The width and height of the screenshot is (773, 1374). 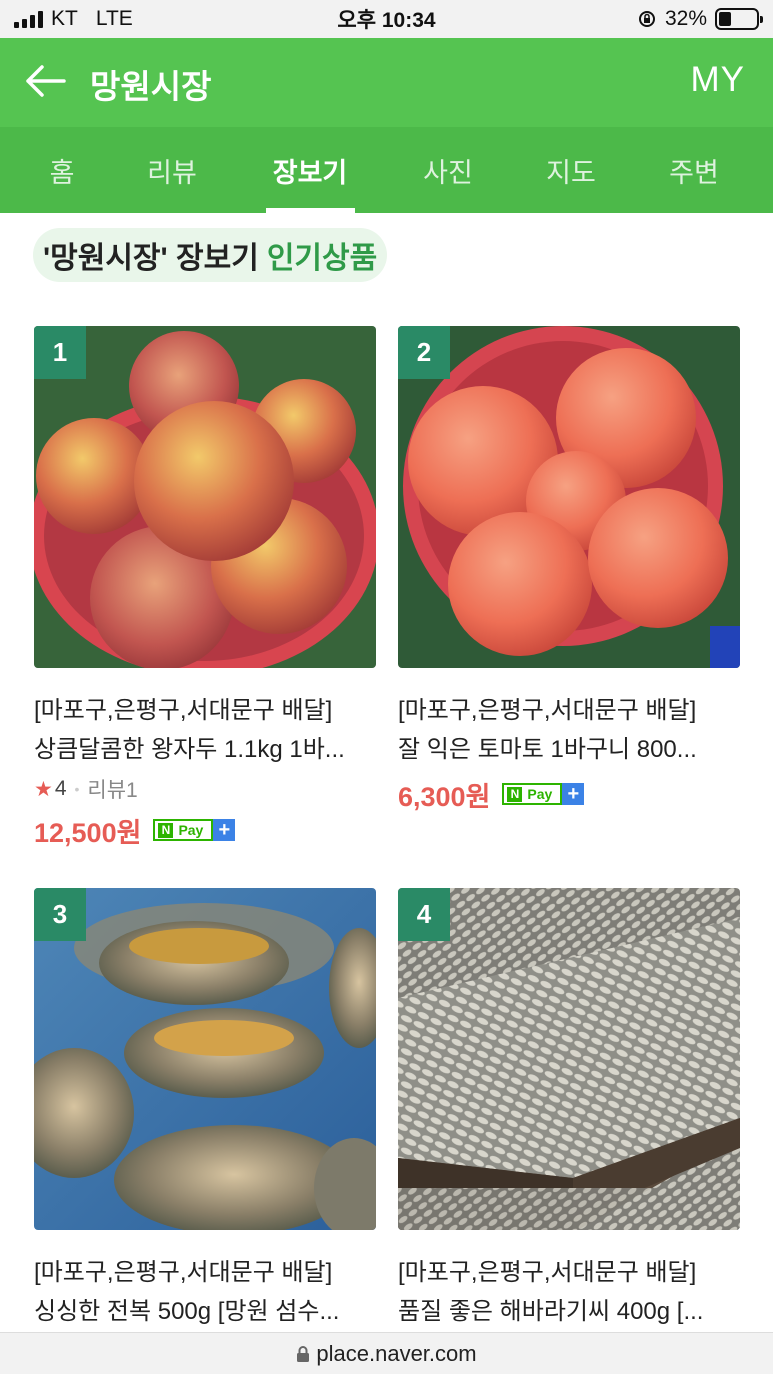 I want to click on product-price: 12,500원, so click(x=88, y=832).